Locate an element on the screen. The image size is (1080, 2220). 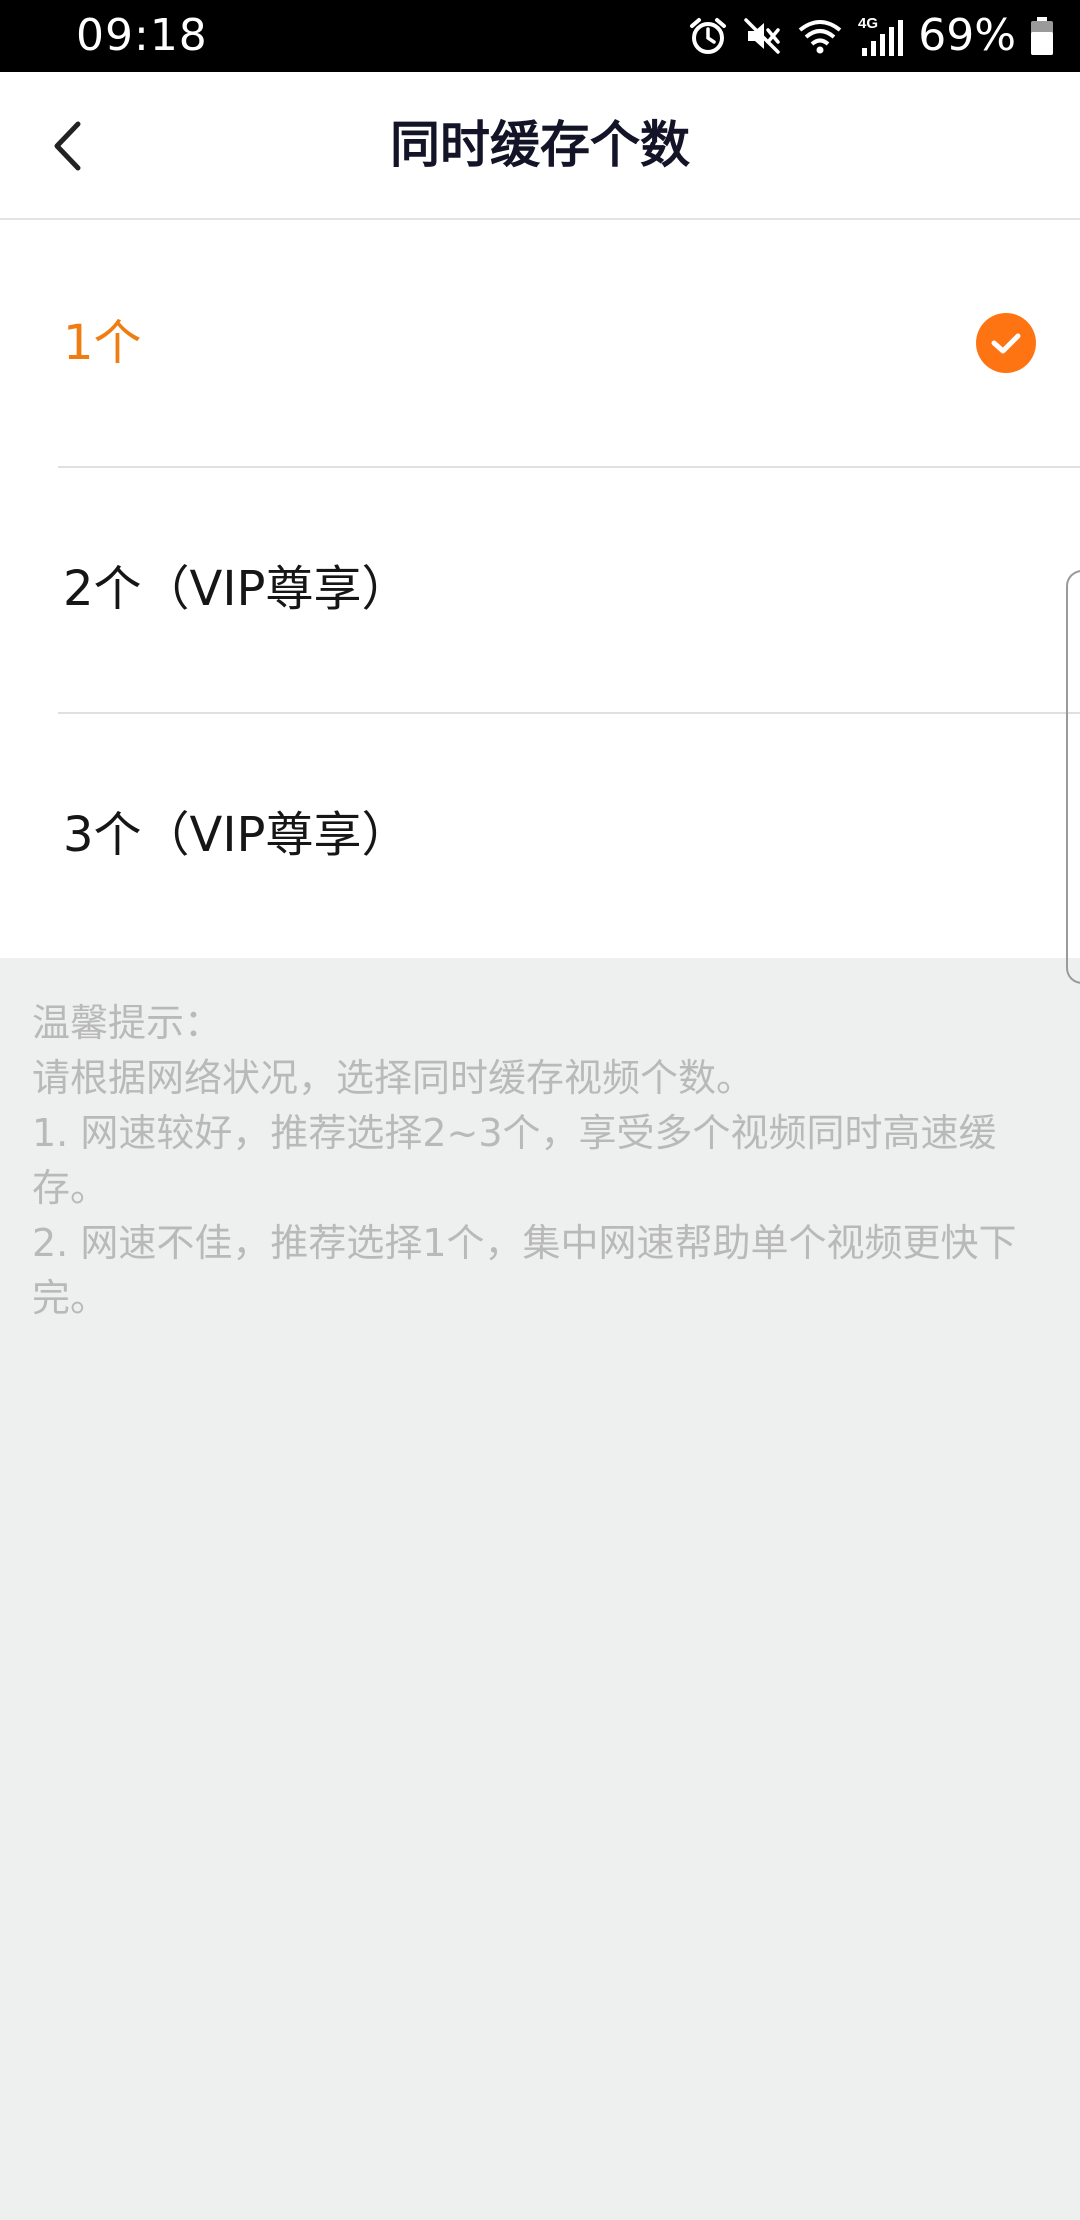
battery-icon is located at coordinates (1042, 36).